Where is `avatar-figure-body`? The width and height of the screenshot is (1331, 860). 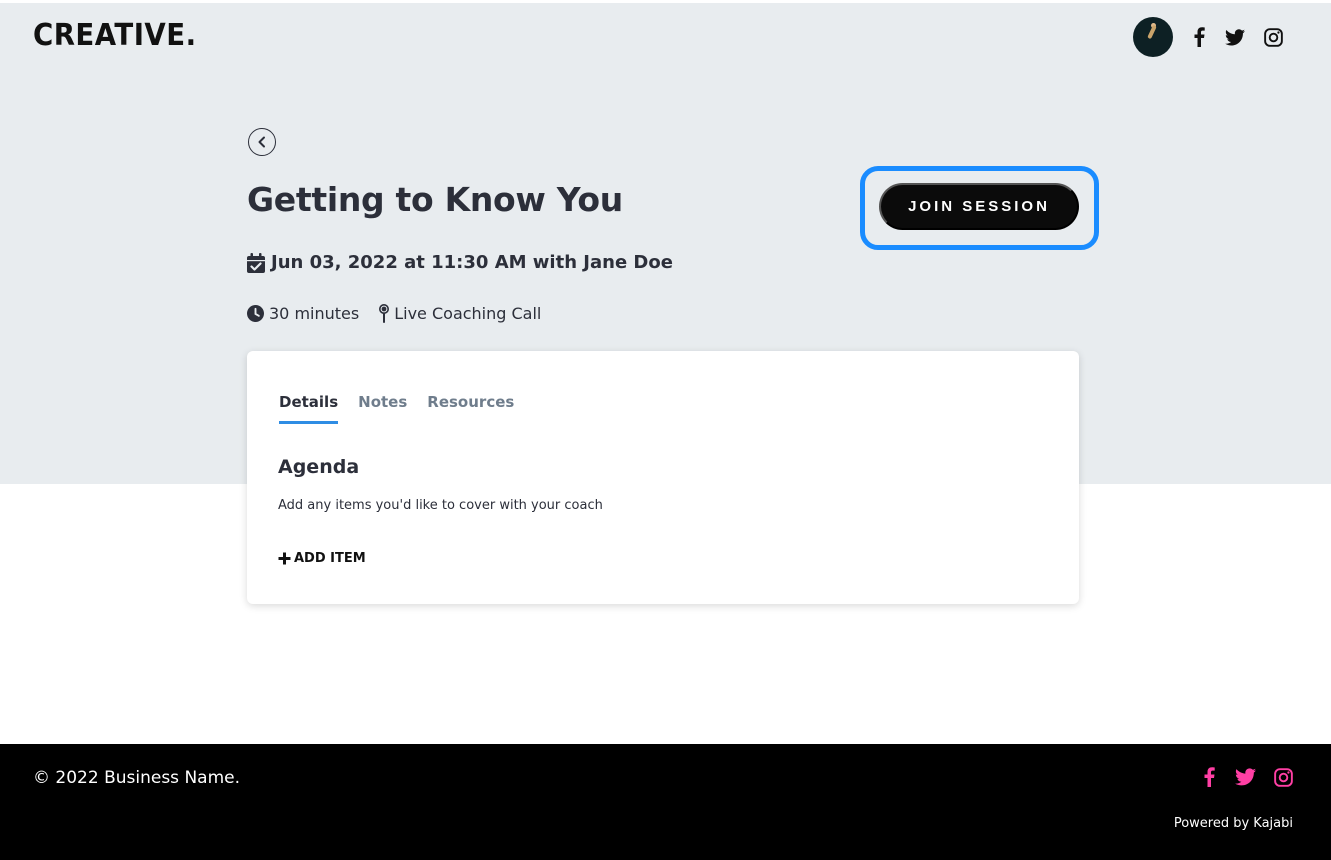 avatar-figure-body is located at coordinates (1152, 32).